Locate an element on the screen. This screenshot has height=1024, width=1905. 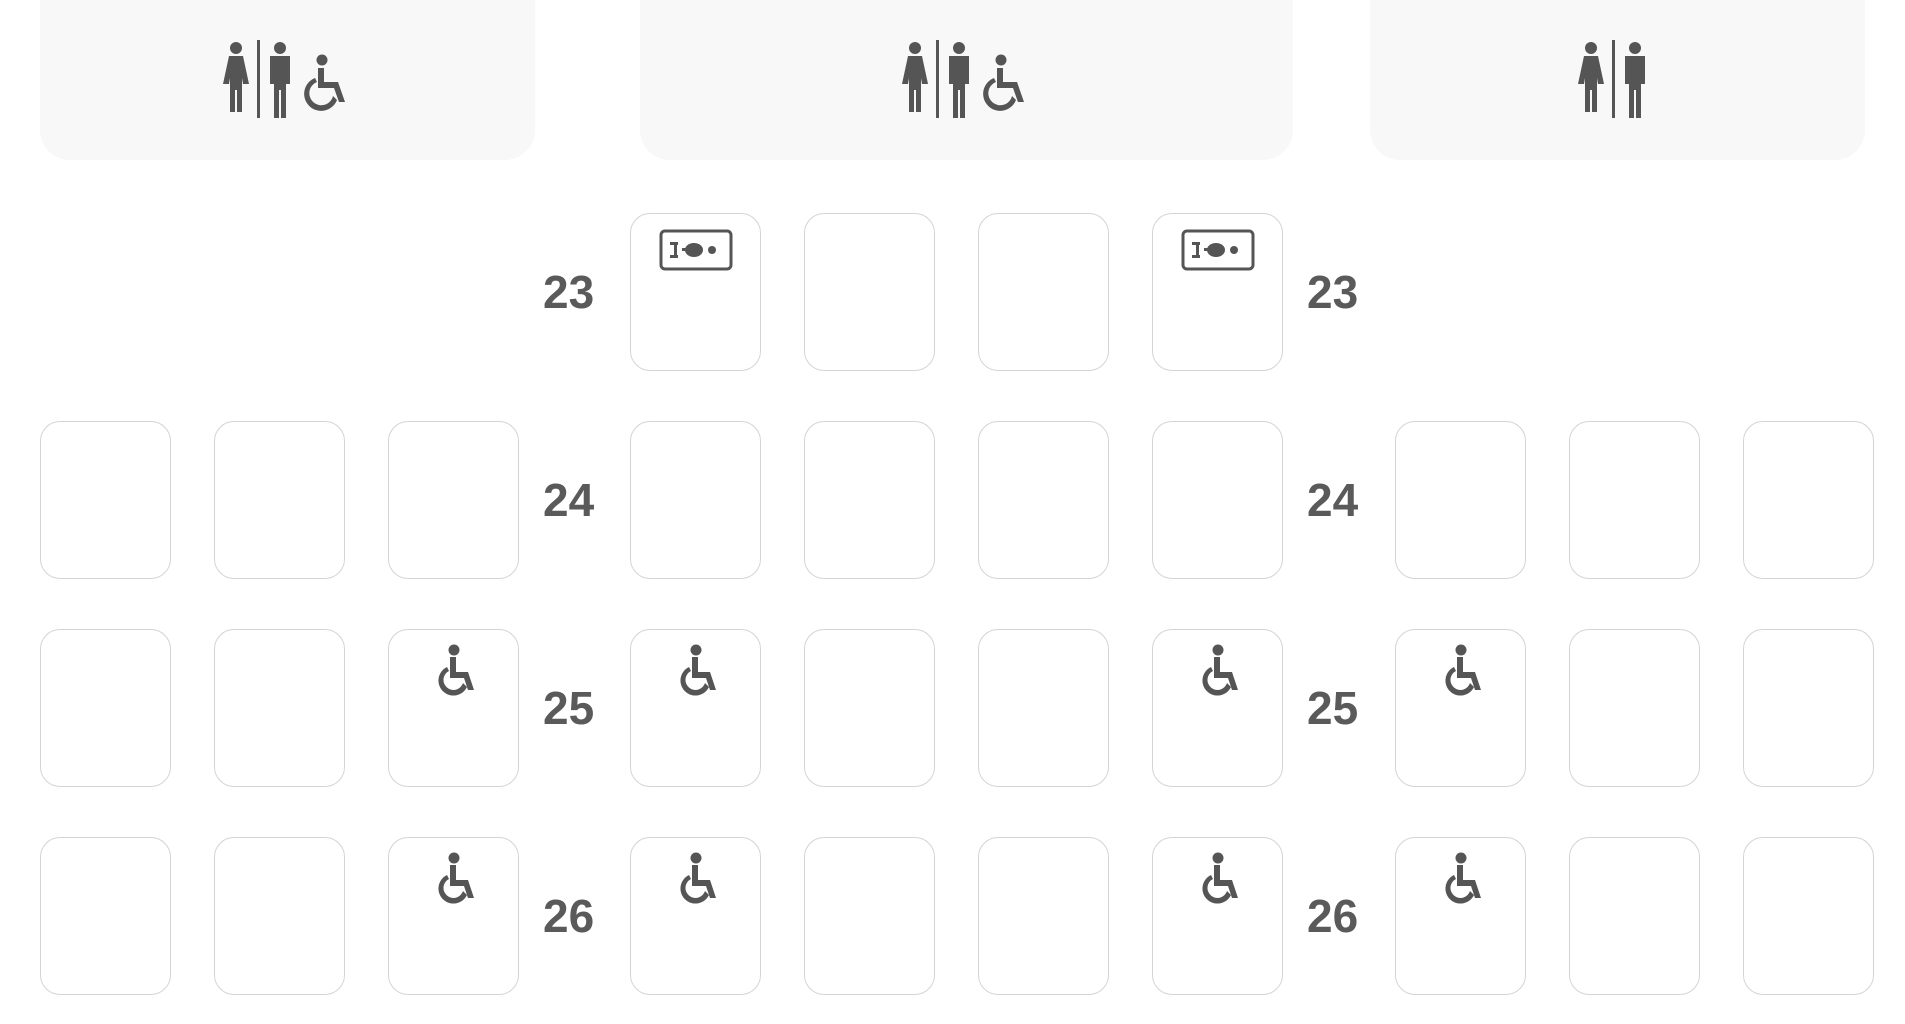
lavatory-left is located at coordinates (287, 80).